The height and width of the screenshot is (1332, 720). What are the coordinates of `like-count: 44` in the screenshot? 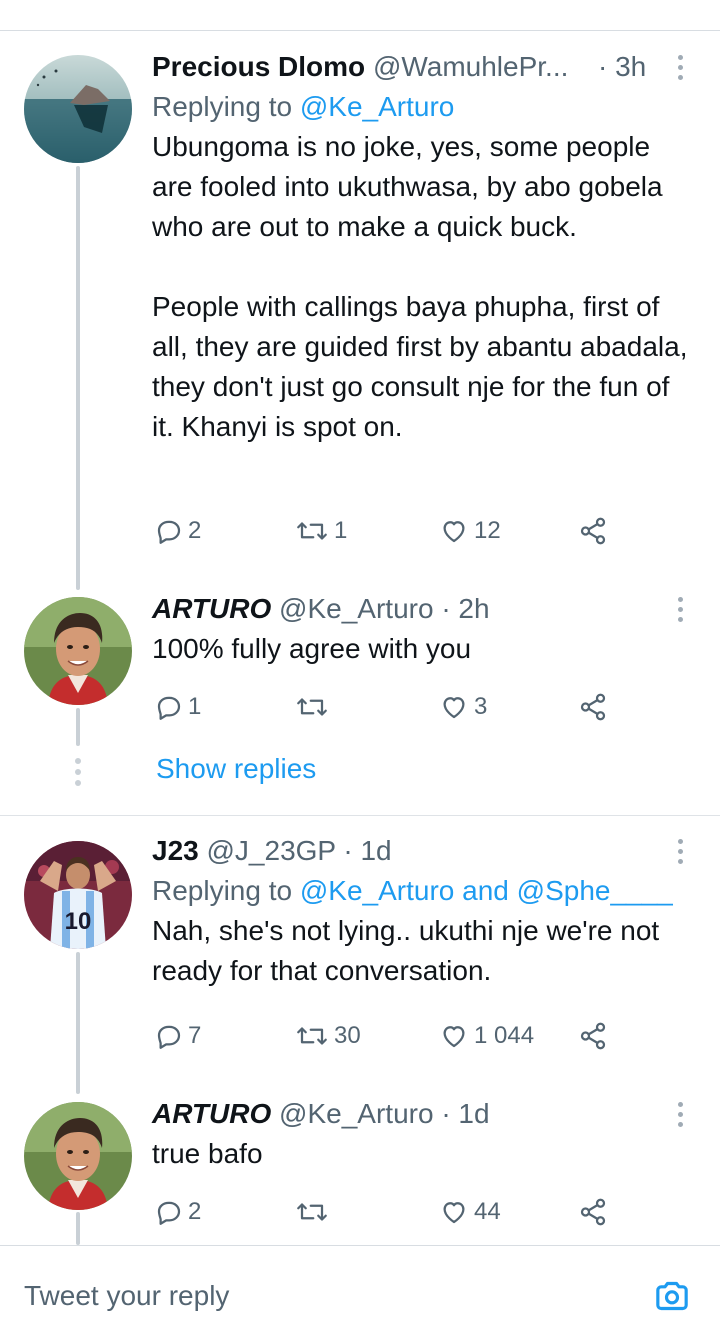 It's located at (487, 1211).